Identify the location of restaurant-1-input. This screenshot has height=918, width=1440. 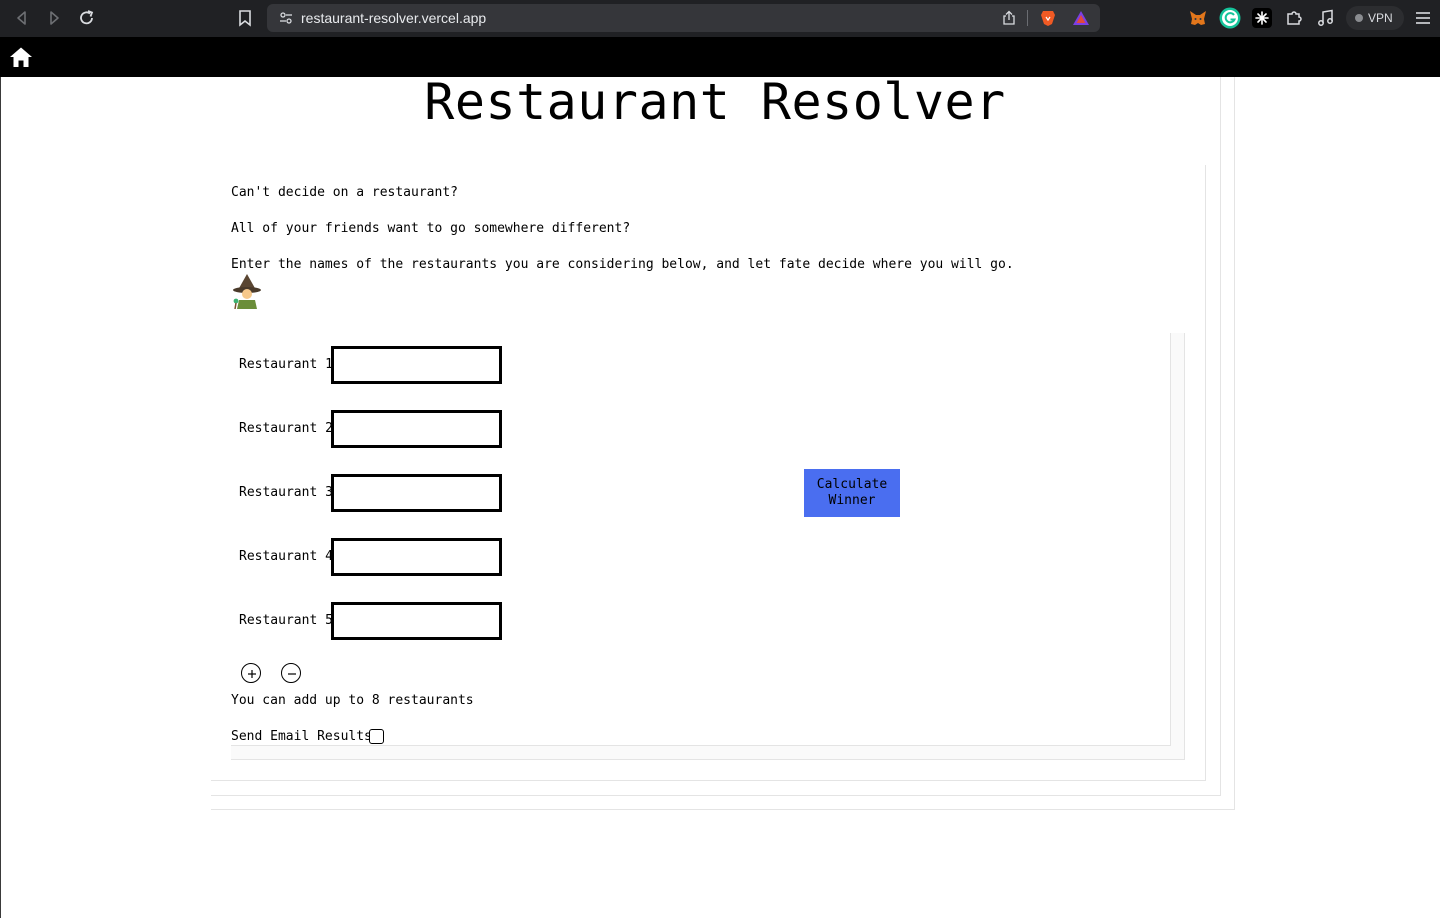
(416, 365).